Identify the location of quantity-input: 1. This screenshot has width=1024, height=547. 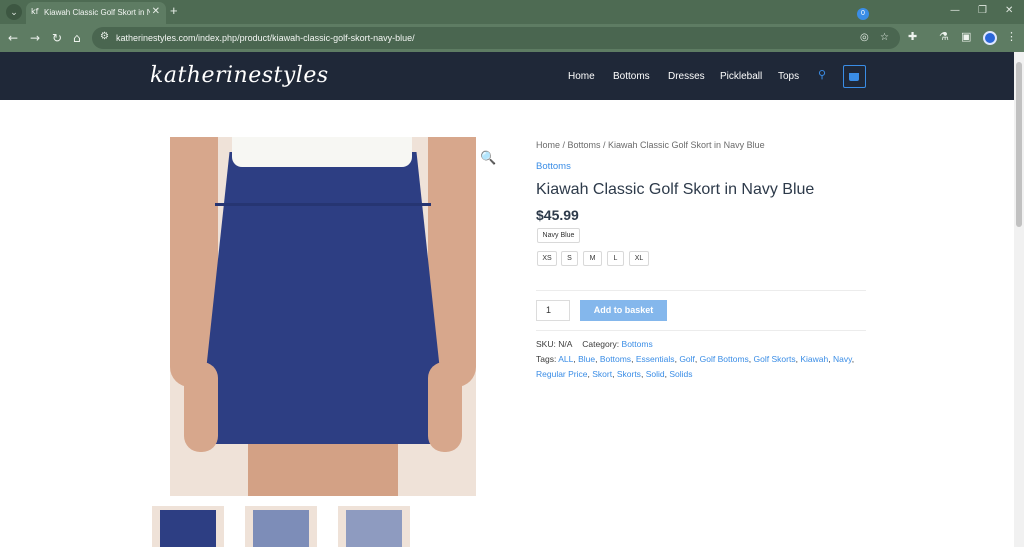
(553, 310).